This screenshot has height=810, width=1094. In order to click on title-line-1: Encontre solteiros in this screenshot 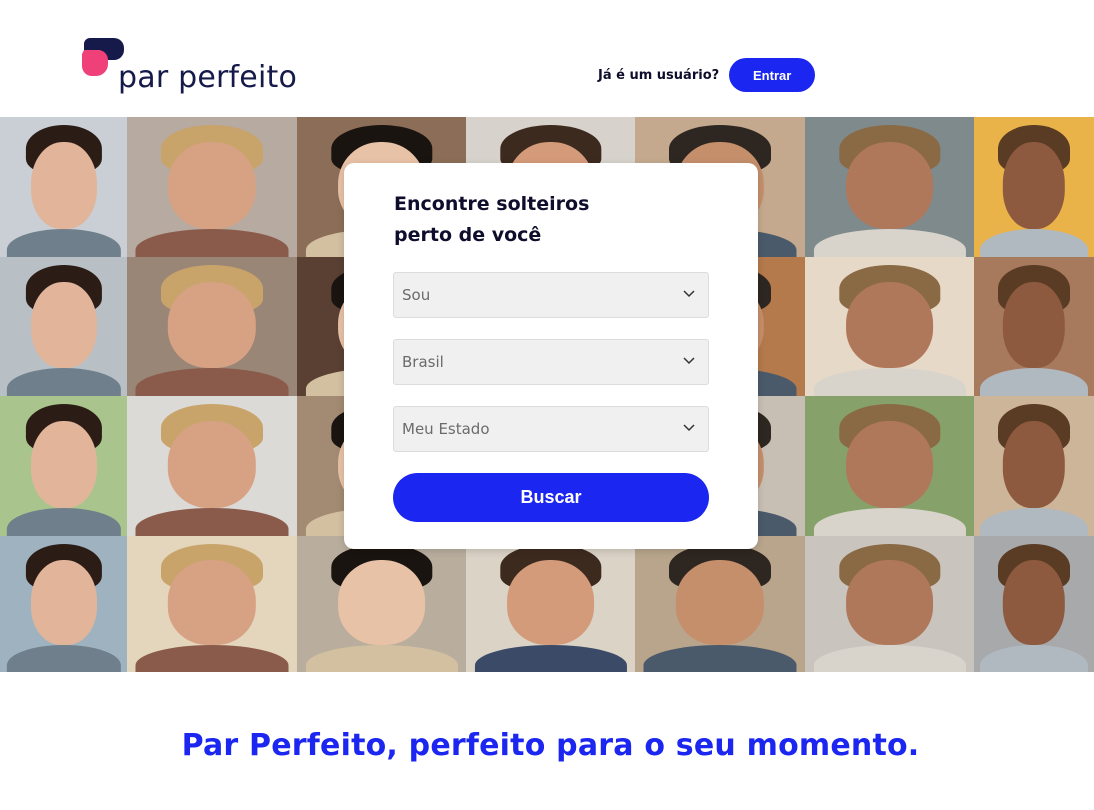, I will do `click(492, 204)`.